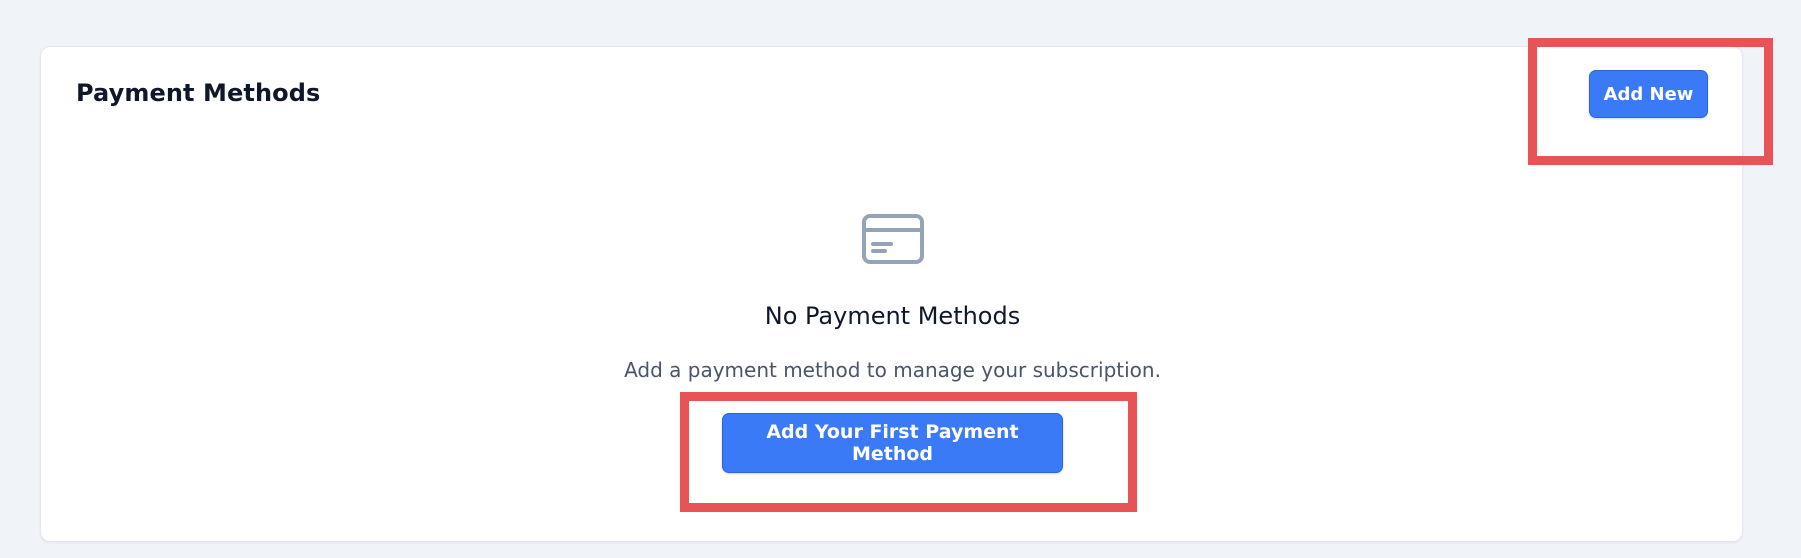  What do you see at coordinates (892, 316) in the screenshot?
I see `empty-state-title: No Payment Methods` at bounding box center [892, 316].